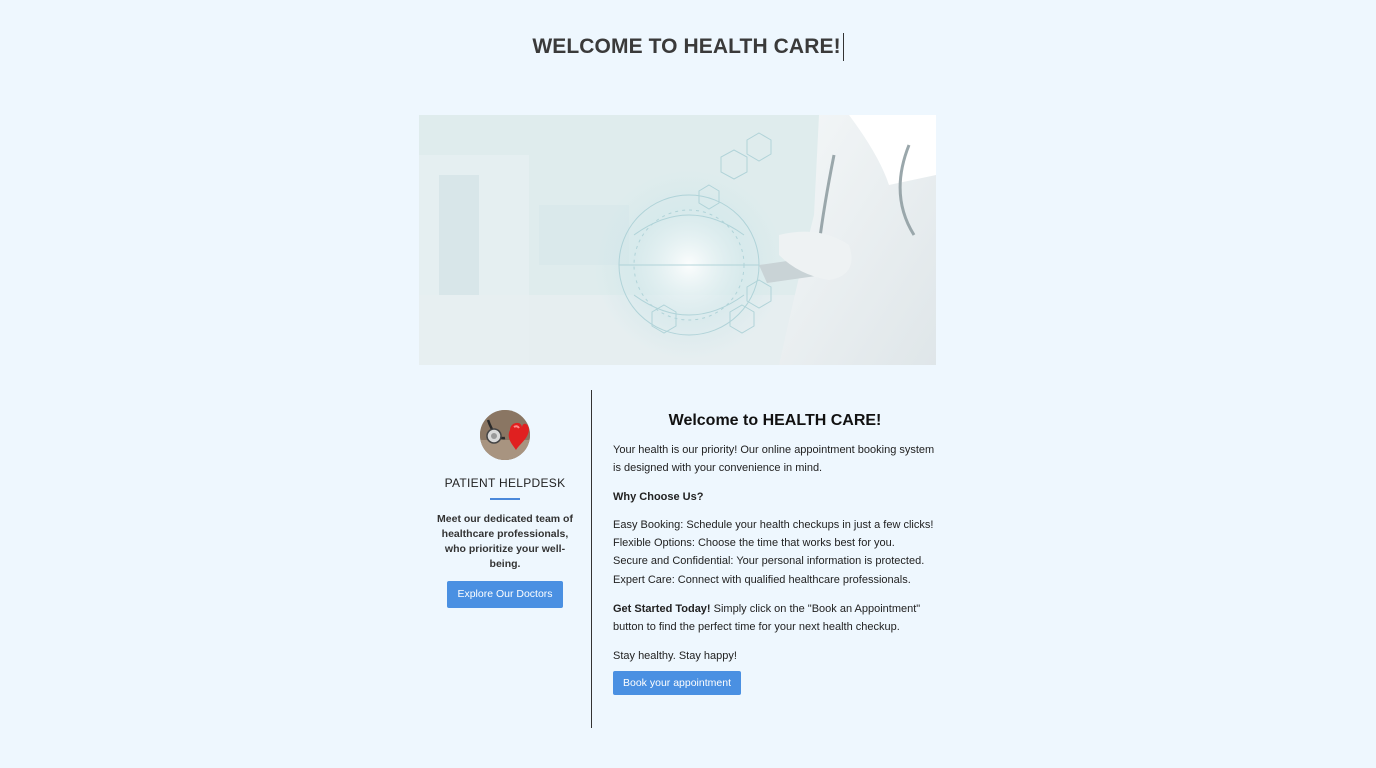  Describe the element at coordinates (675, 655) in the screenshot. I see `closing-text: Stay healthy. Stay happy!` at that location.